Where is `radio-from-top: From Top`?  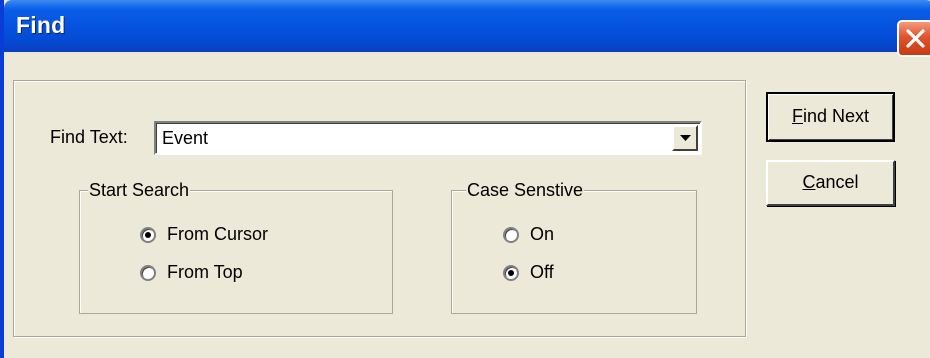
radio-from-top: From Top is located at coordinates (191, 272).